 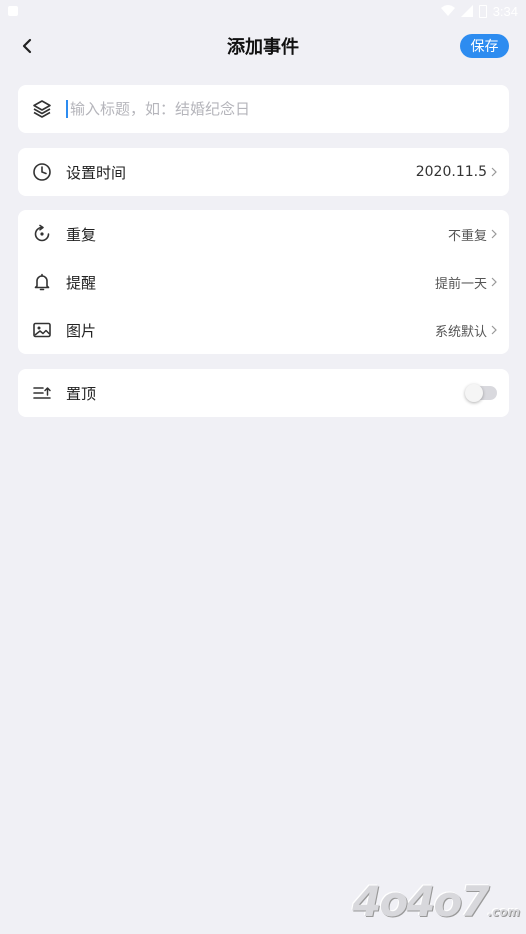 I want to click on status-right: 3:34, so click(x=479, y=11).